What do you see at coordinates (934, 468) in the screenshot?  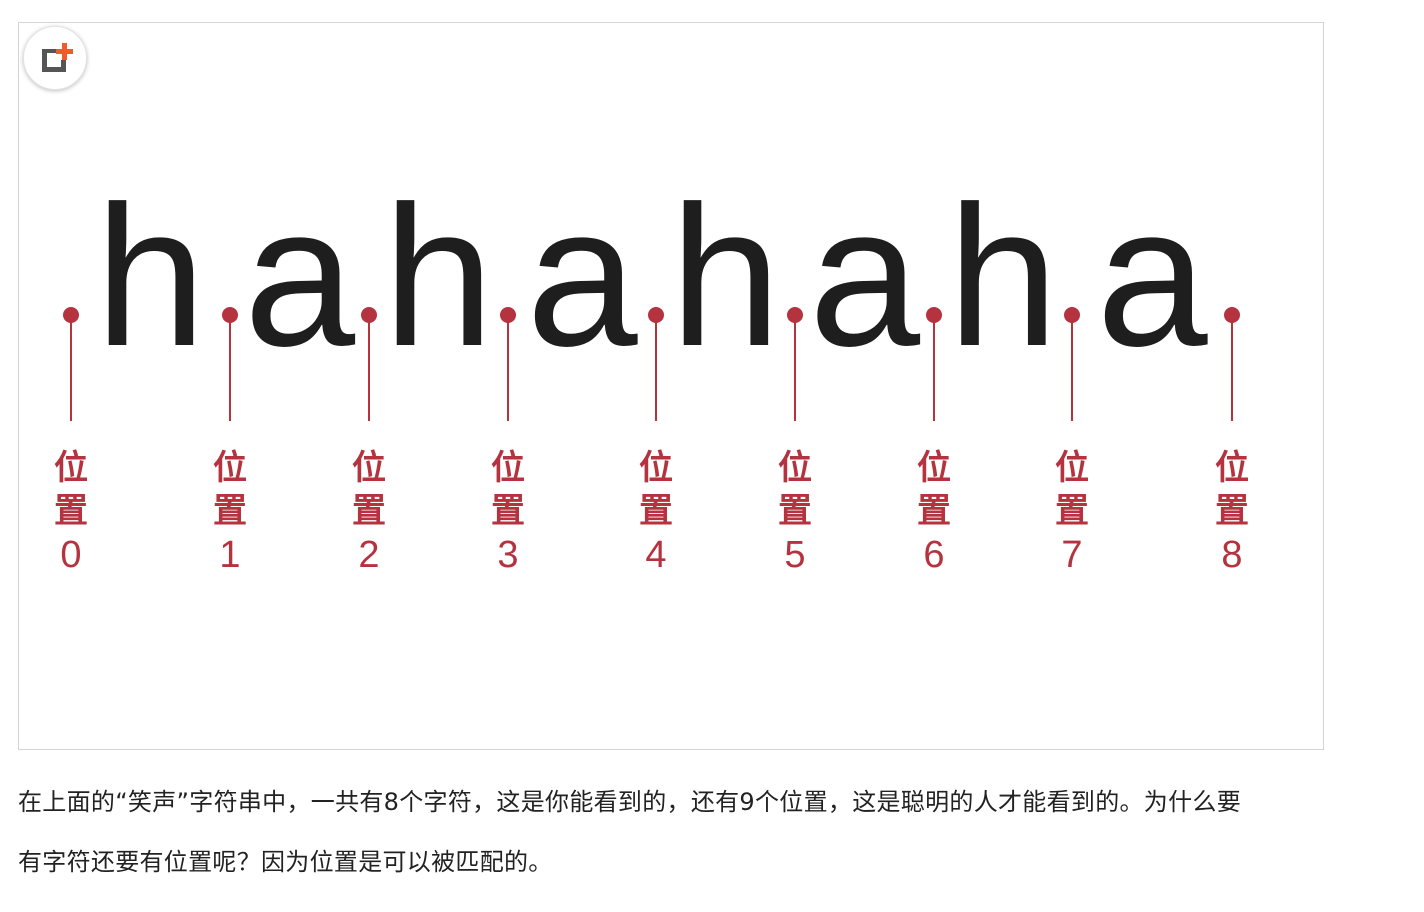 I see `position-word-char-6-0: 位` at bounding box center [934, 468].